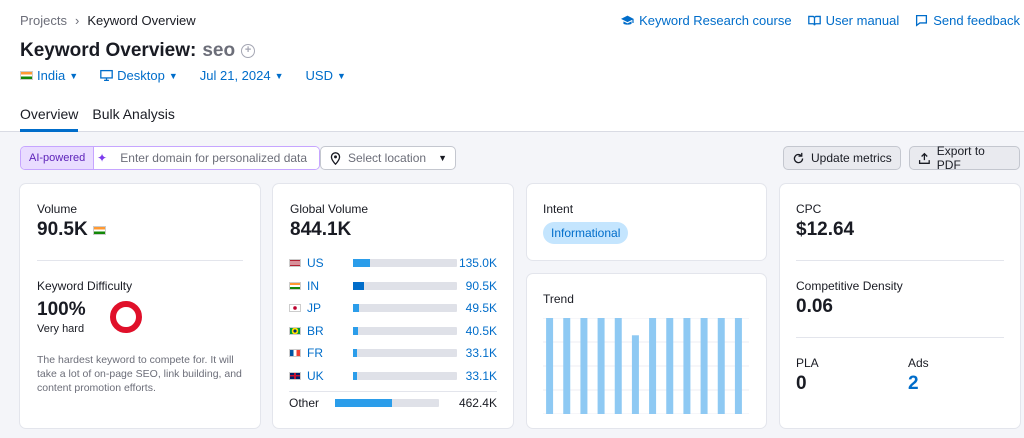 The image size is (1024, 438). Describe the element at coordinates (393, 286) in the screenshot. I see `country-volume-row: IN 90.5K` at that location.